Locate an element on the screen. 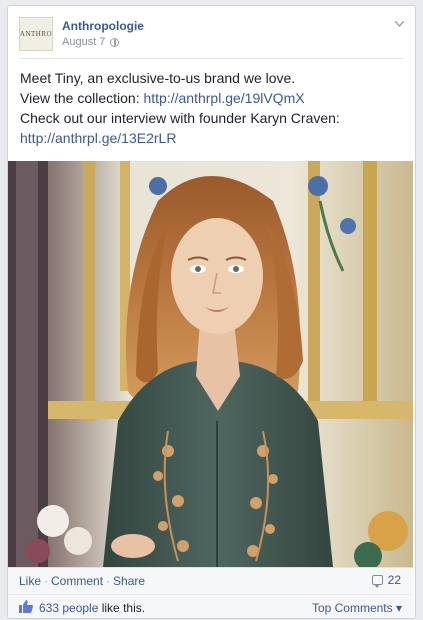 The image size is (423, 620). comment-link: Comment is located at coordinates (77, 581).